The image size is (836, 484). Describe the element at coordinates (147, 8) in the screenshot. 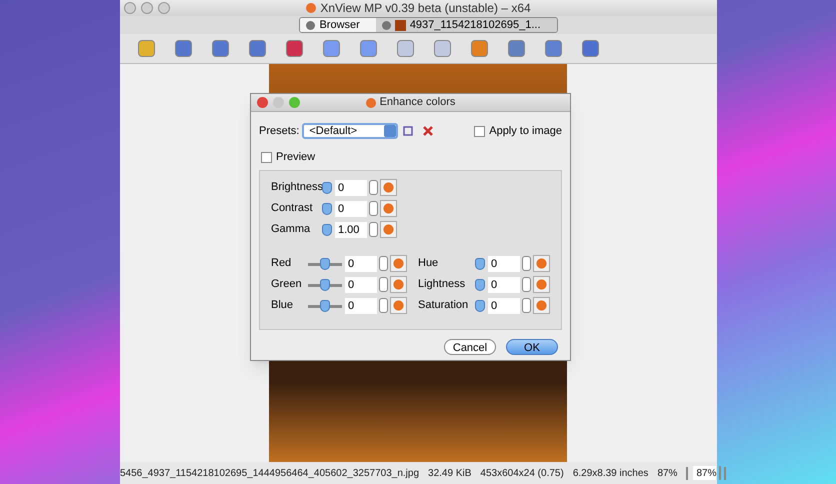

I see `minimize-button` at that location.